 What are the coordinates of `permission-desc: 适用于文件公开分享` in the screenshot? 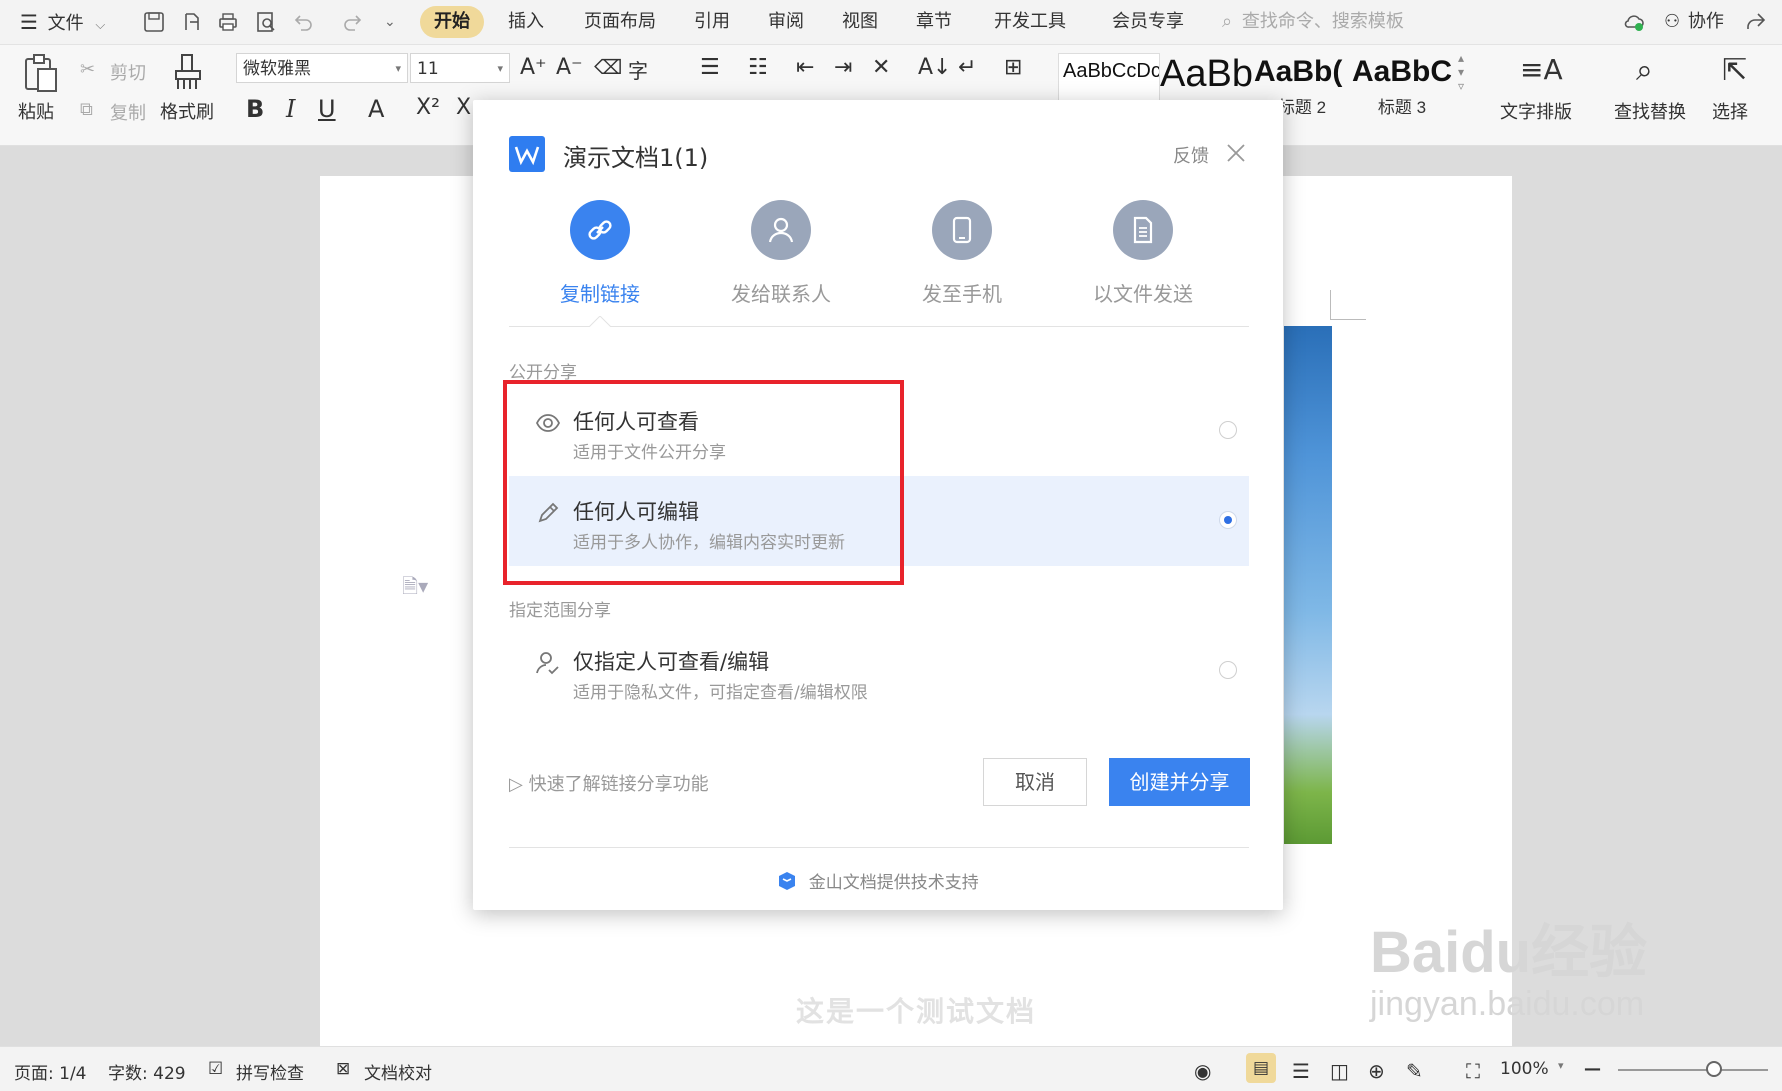 It's located at (649, 453).